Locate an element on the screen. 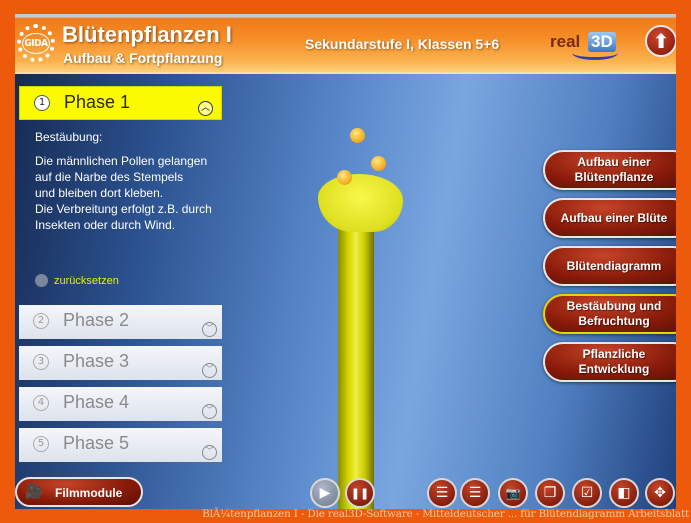 The height and width of the screenshot is (523, 691). phase-5-header: 5 Phase 5 ﹀ is located at coordinates (120, 445).